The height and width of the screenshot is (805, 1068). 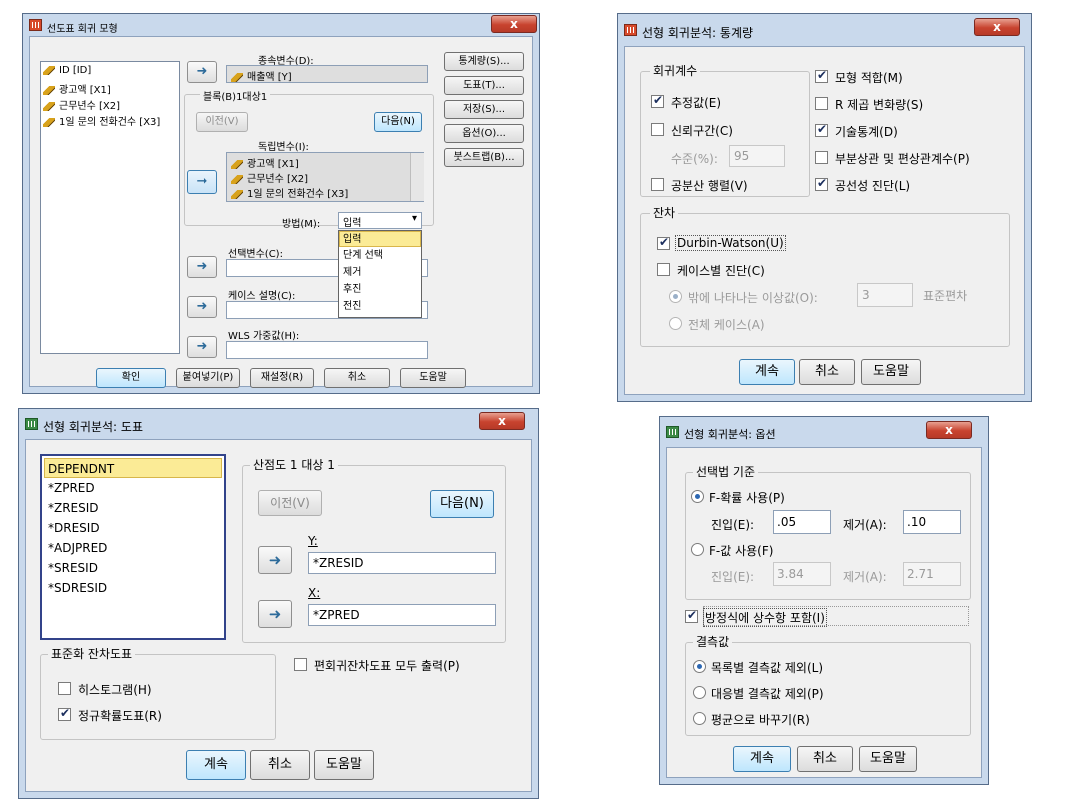 What do you see at coordinates (202, 72) in the screenshot?
I see `move-dependent-button: ➜` at bounding box center [202, 72].